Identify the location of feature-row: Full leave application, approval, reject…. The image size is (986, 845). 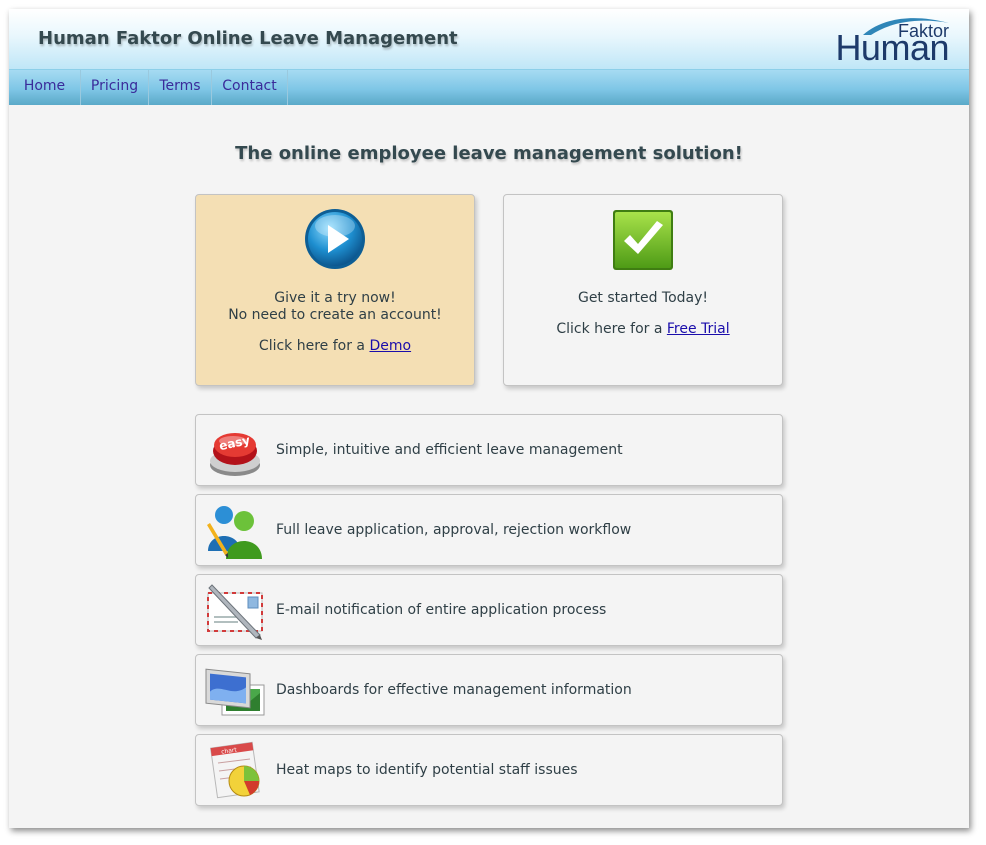
(489, 530).